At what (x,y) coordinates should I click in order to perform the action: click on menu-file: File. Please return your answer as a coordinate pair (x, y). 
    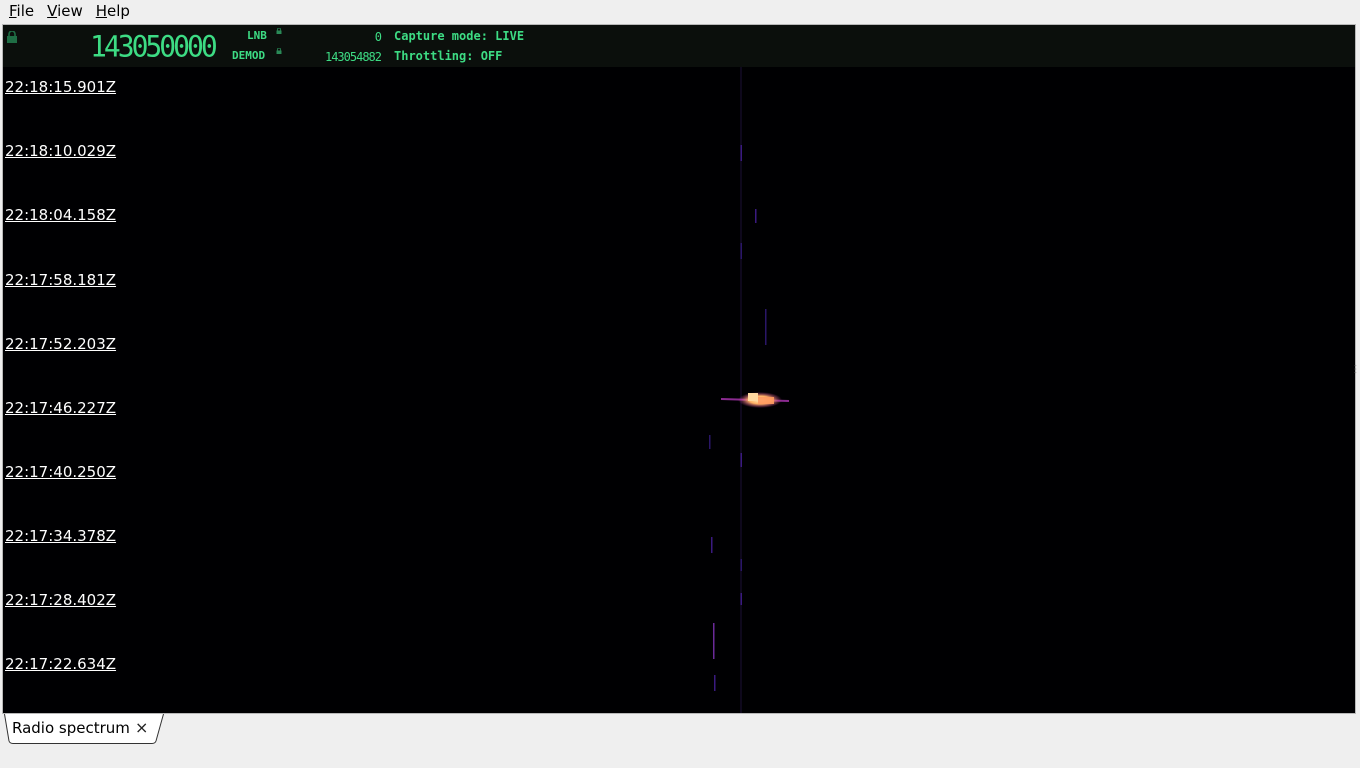
    Looking at the image, I should click on (19, 11).